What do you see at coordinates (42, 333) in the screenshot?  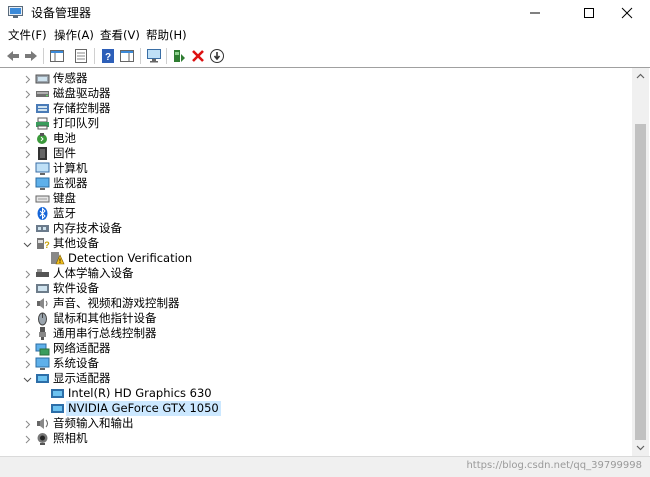 I see `usb-icon` at bounding box center [42, 333].